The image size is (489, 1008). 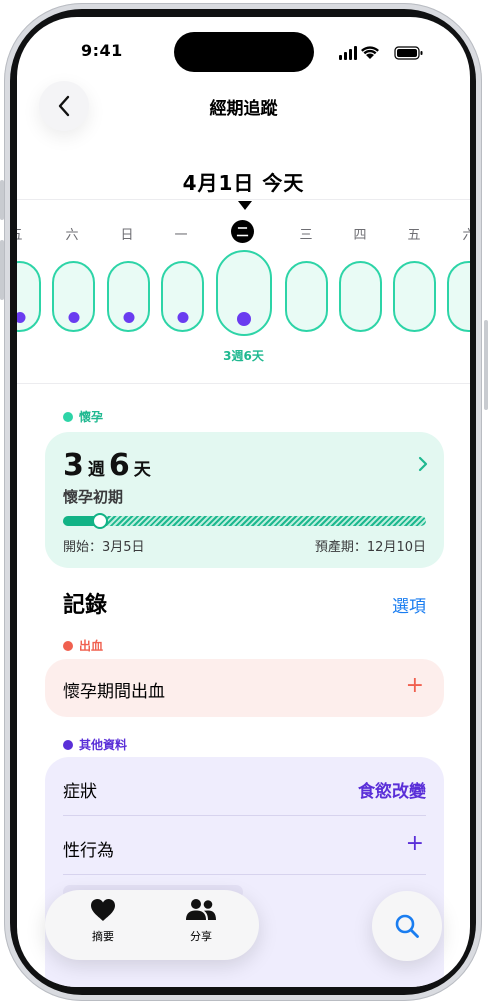 What do you see at coordinates (243, 183) in the screenshot?
I see `selected-date: 4月1日 今天` at bounding box center [243, 183].